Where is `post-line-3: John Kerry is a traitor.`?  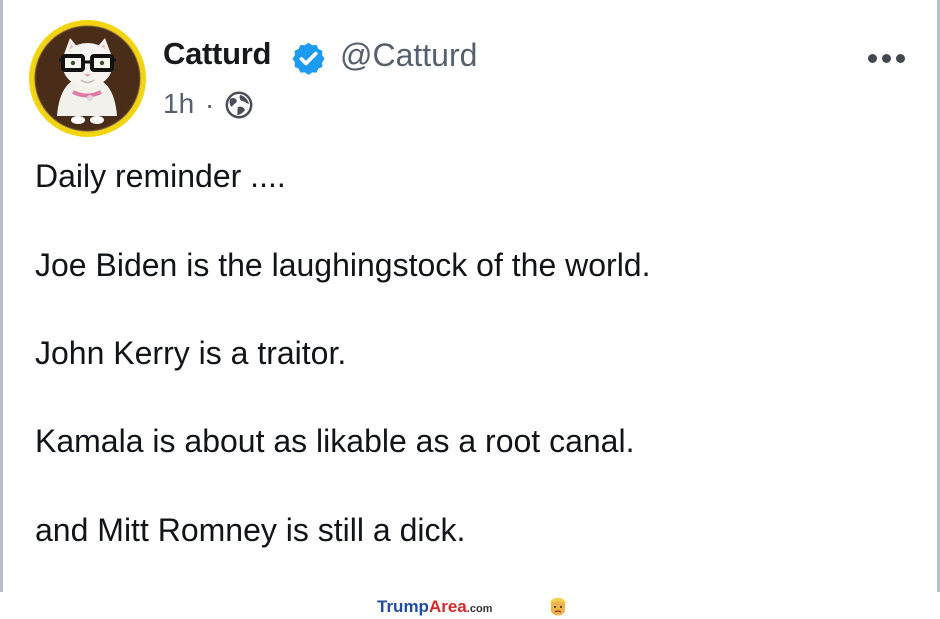 post-line-3: John Kerry is a traitor. is located at coordinates (191, 353).